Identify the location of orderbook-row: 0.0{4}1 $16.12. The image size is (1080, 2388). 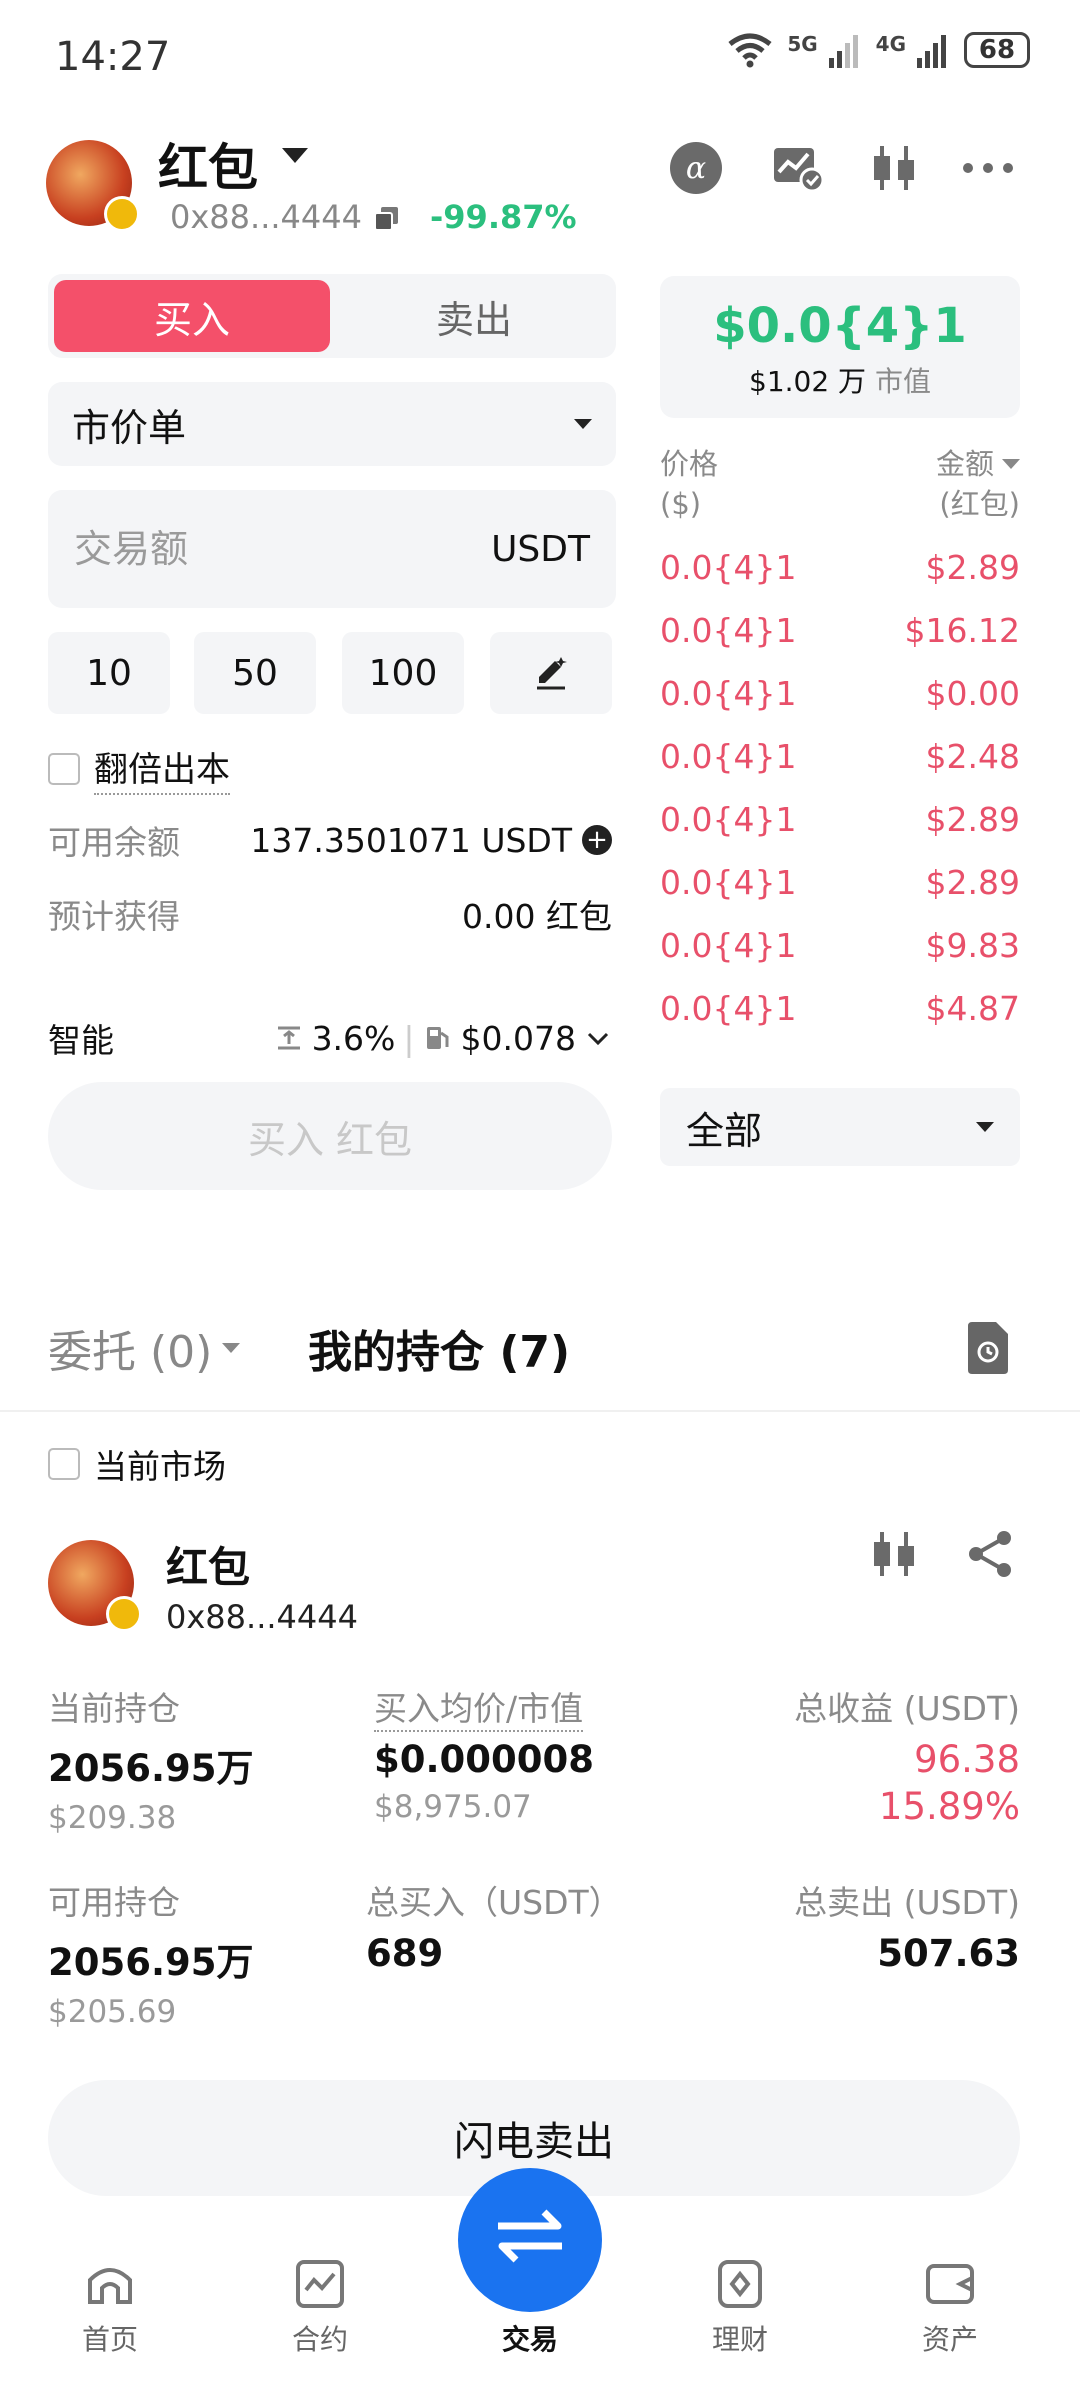
(840, 630).